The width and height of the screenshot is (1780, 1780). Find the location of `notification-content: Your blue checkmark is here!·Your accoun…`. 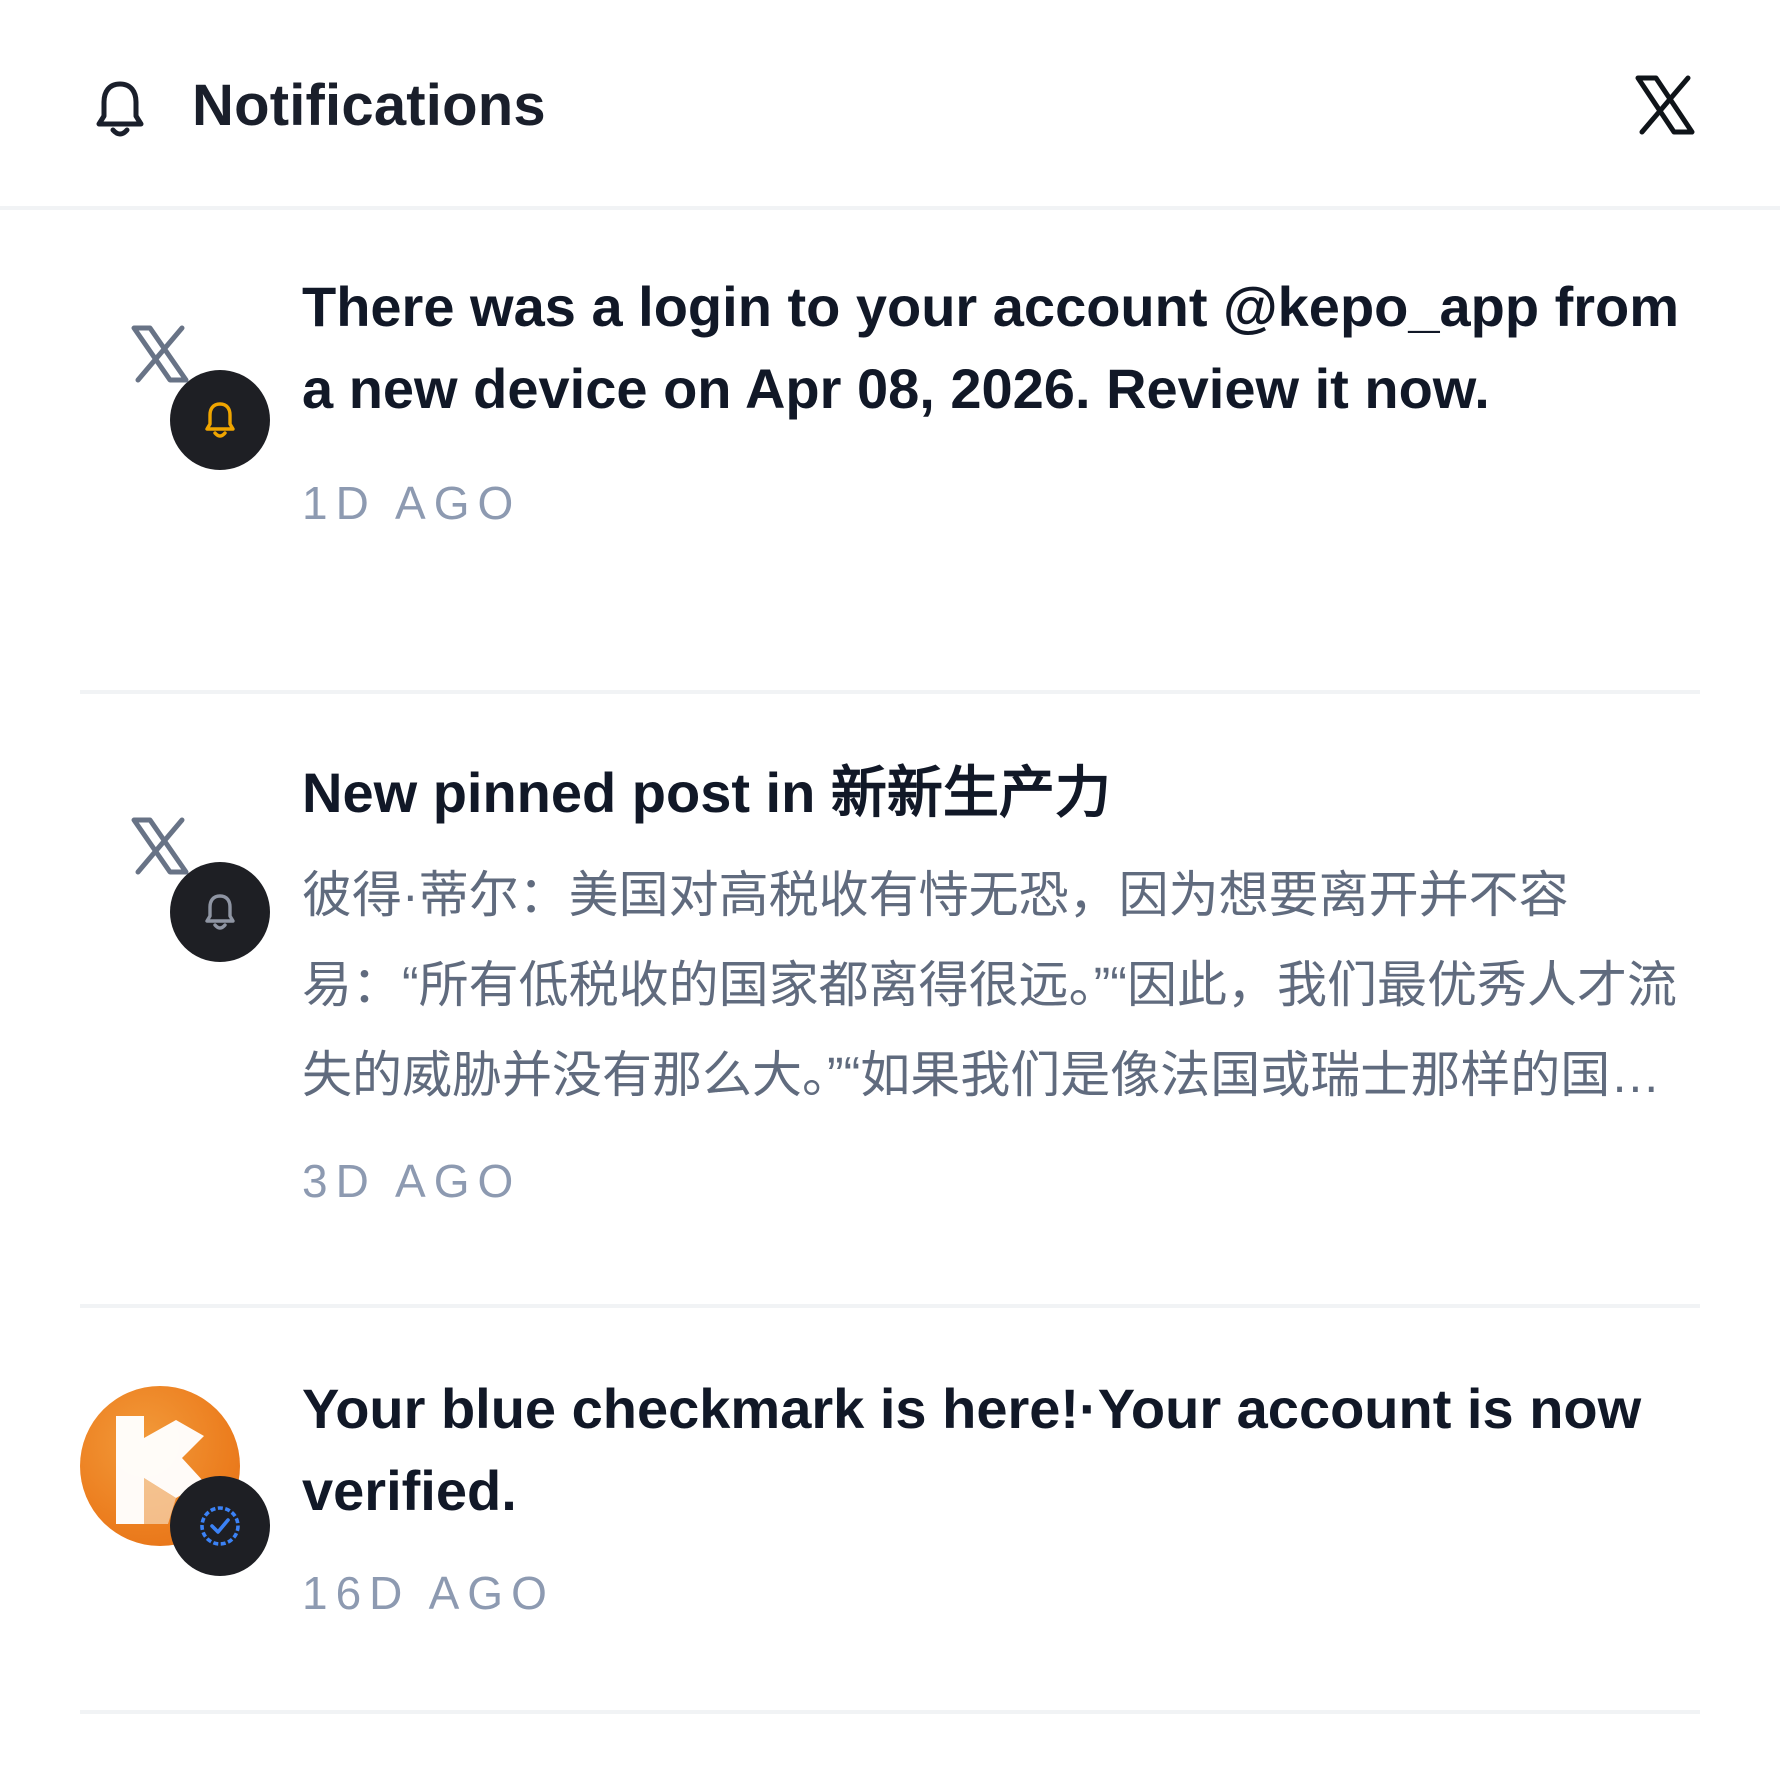

notification-content: Your blue checkmark is here!·Your accoun… is located at coordinates (997, 1494).